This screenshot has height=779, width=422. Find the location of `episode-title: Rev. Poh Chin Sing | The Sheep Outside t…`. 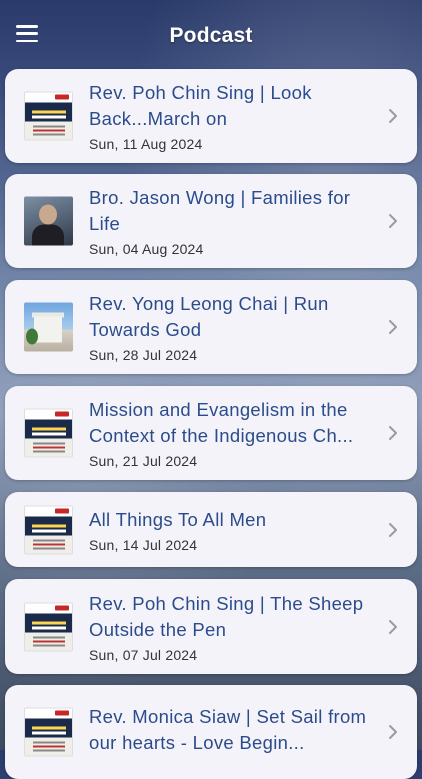

episode-title: Rev. Poh Chin Sing | The Sheep Outside t… is located at coordinates (226, 616).